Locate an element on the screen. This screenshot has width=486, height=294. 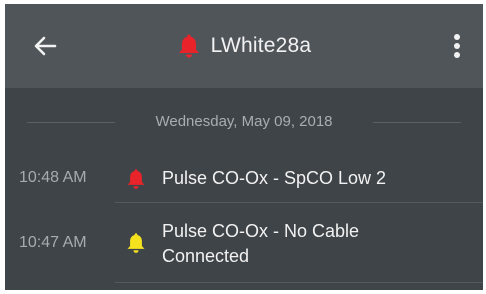
alarm-time: 10:47 AM is located at coordinates (53, 242).